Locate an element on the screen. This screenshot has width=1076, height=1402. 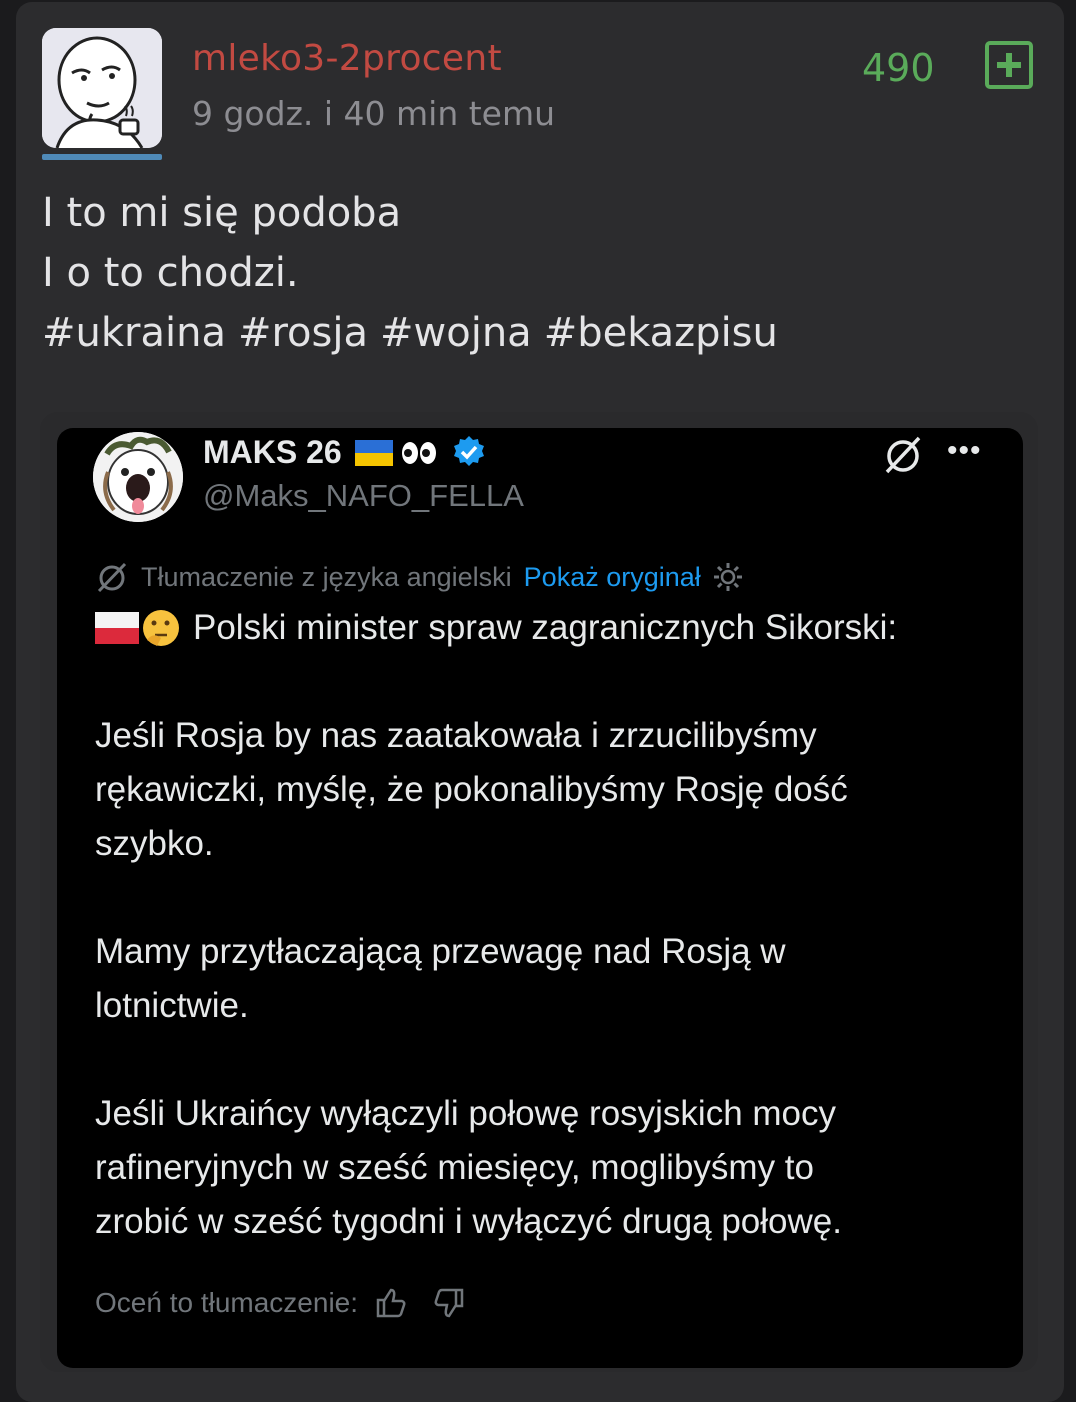
vote-score: 490 is located at coordinates (898, 68).